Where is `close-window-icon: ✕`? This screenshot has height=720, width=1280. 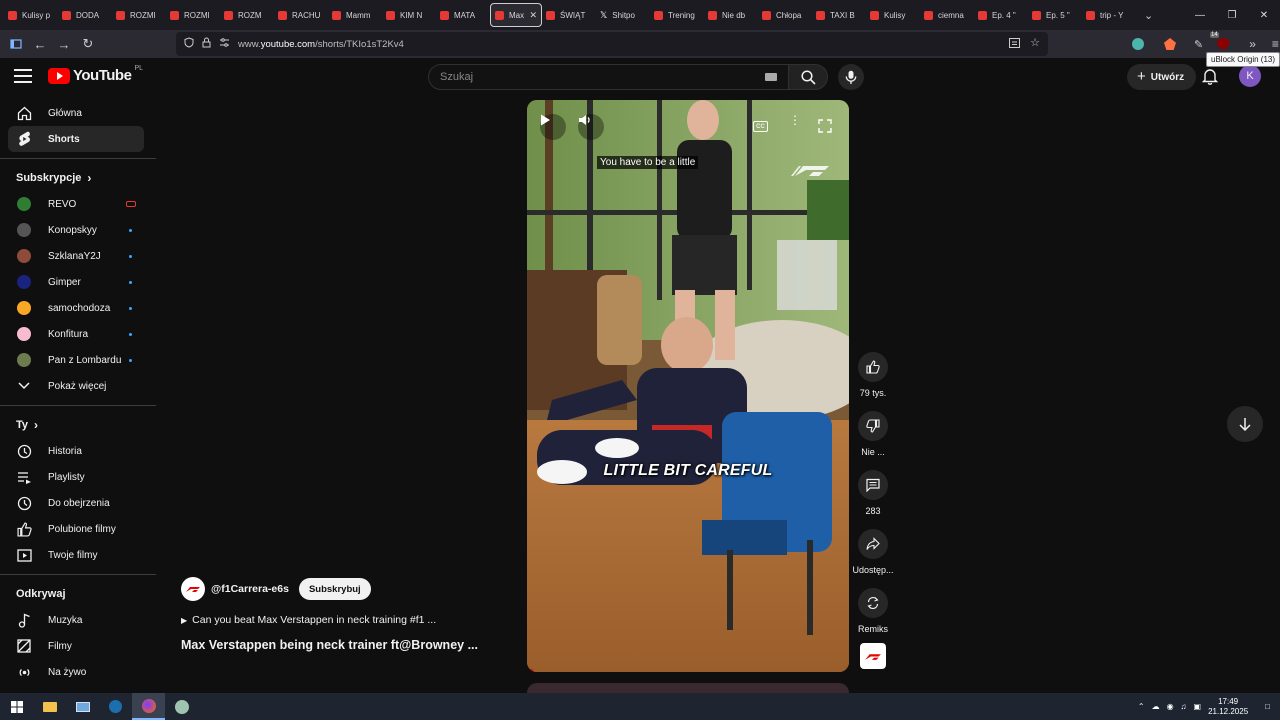 close-window-icon: ✕ is located at coordinates (1264, 15).